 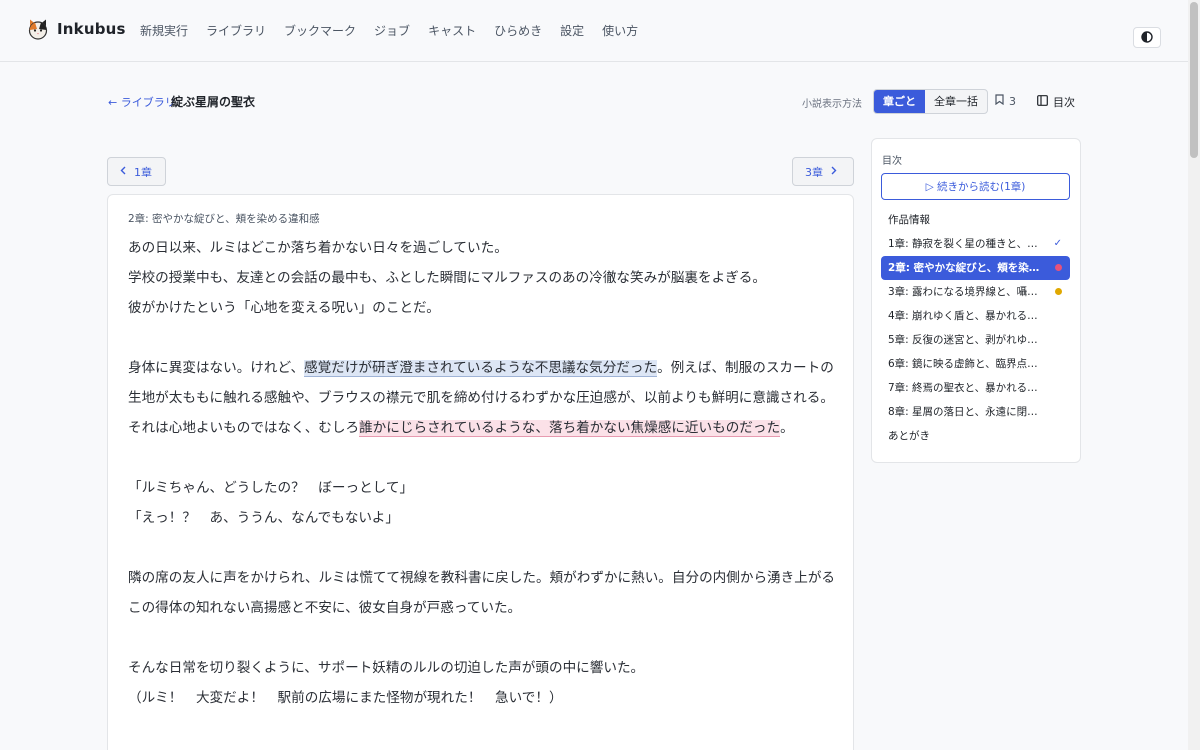 I want to click on contrast-icon, so click(x=1147, y=37).